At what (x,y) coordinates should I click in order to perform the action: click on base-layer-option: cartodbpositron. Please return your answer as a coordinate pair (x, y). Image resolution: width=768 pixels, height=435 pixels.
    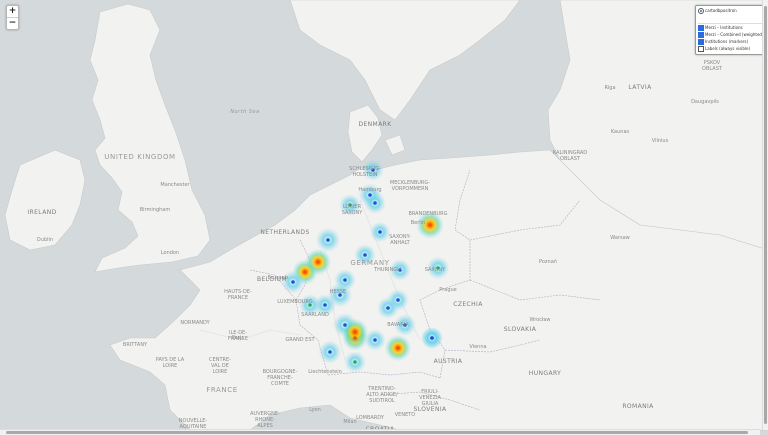
    Looking at the image, I should click on (717, 11).